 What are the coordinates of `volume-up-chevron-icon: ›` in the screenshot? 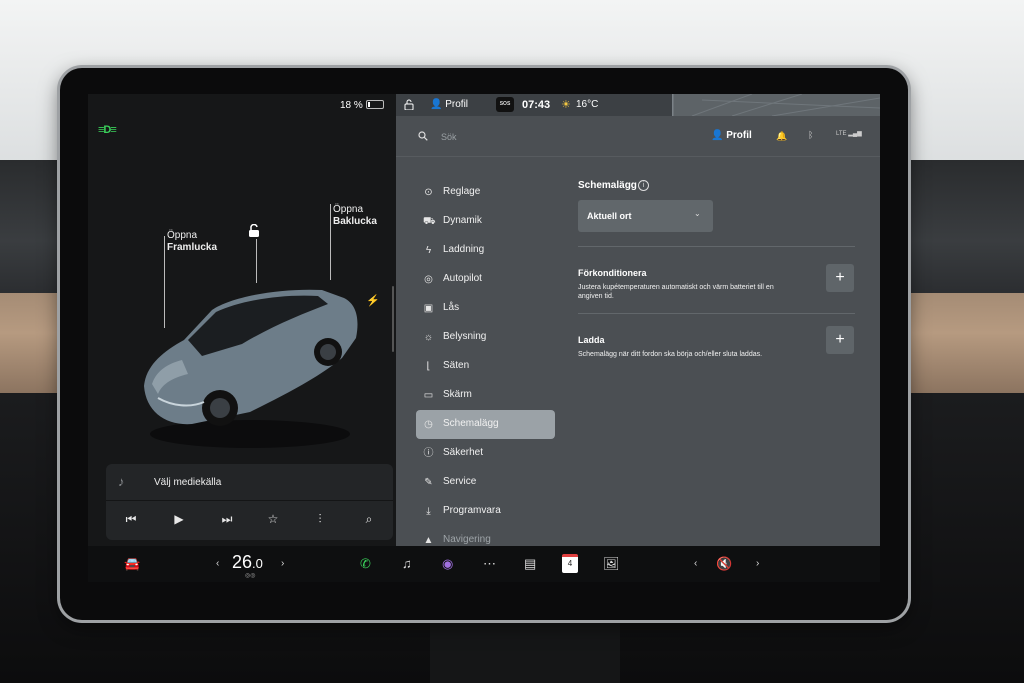 It's located at (757, 563).